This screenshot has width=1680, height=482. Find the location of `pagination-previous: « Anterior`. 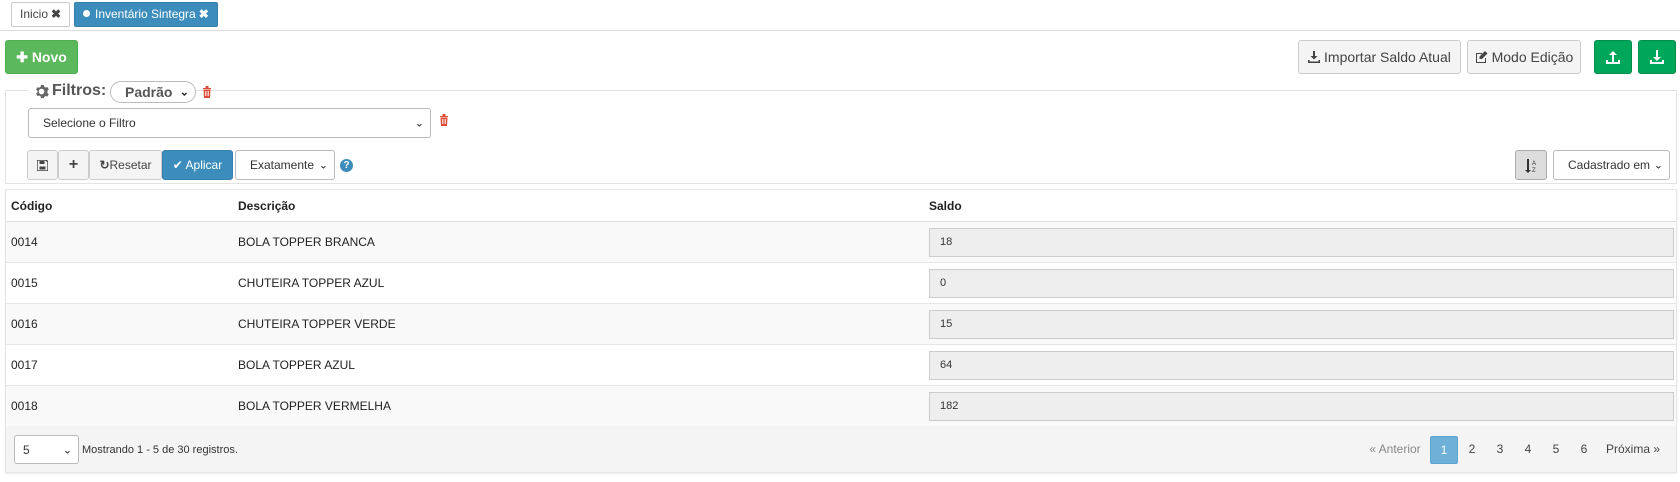

pagination-previous: « Anterior is located at coordinates (1395, 450).